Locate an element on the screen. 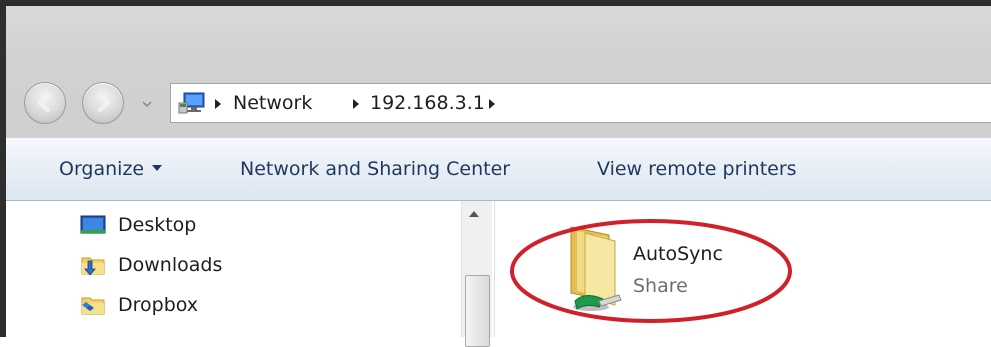 This screenshot has height=347, width=991. organize-menu-button: Organize is located at coordinates (111, 169).